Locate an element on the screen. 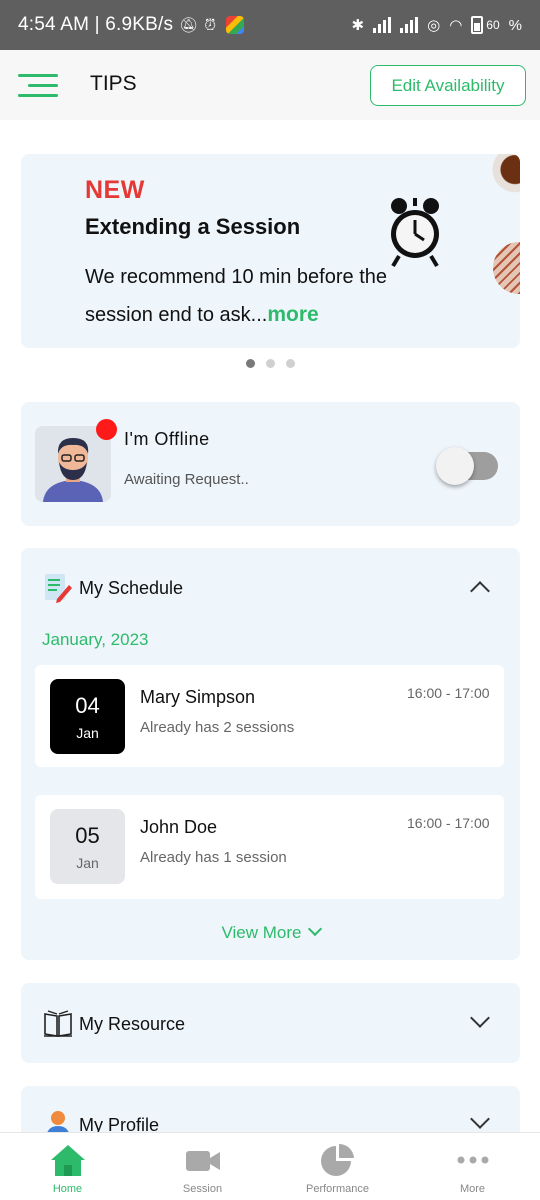  bottom-navigation: Home Session Performance More is located at coordinates (270, 1166).